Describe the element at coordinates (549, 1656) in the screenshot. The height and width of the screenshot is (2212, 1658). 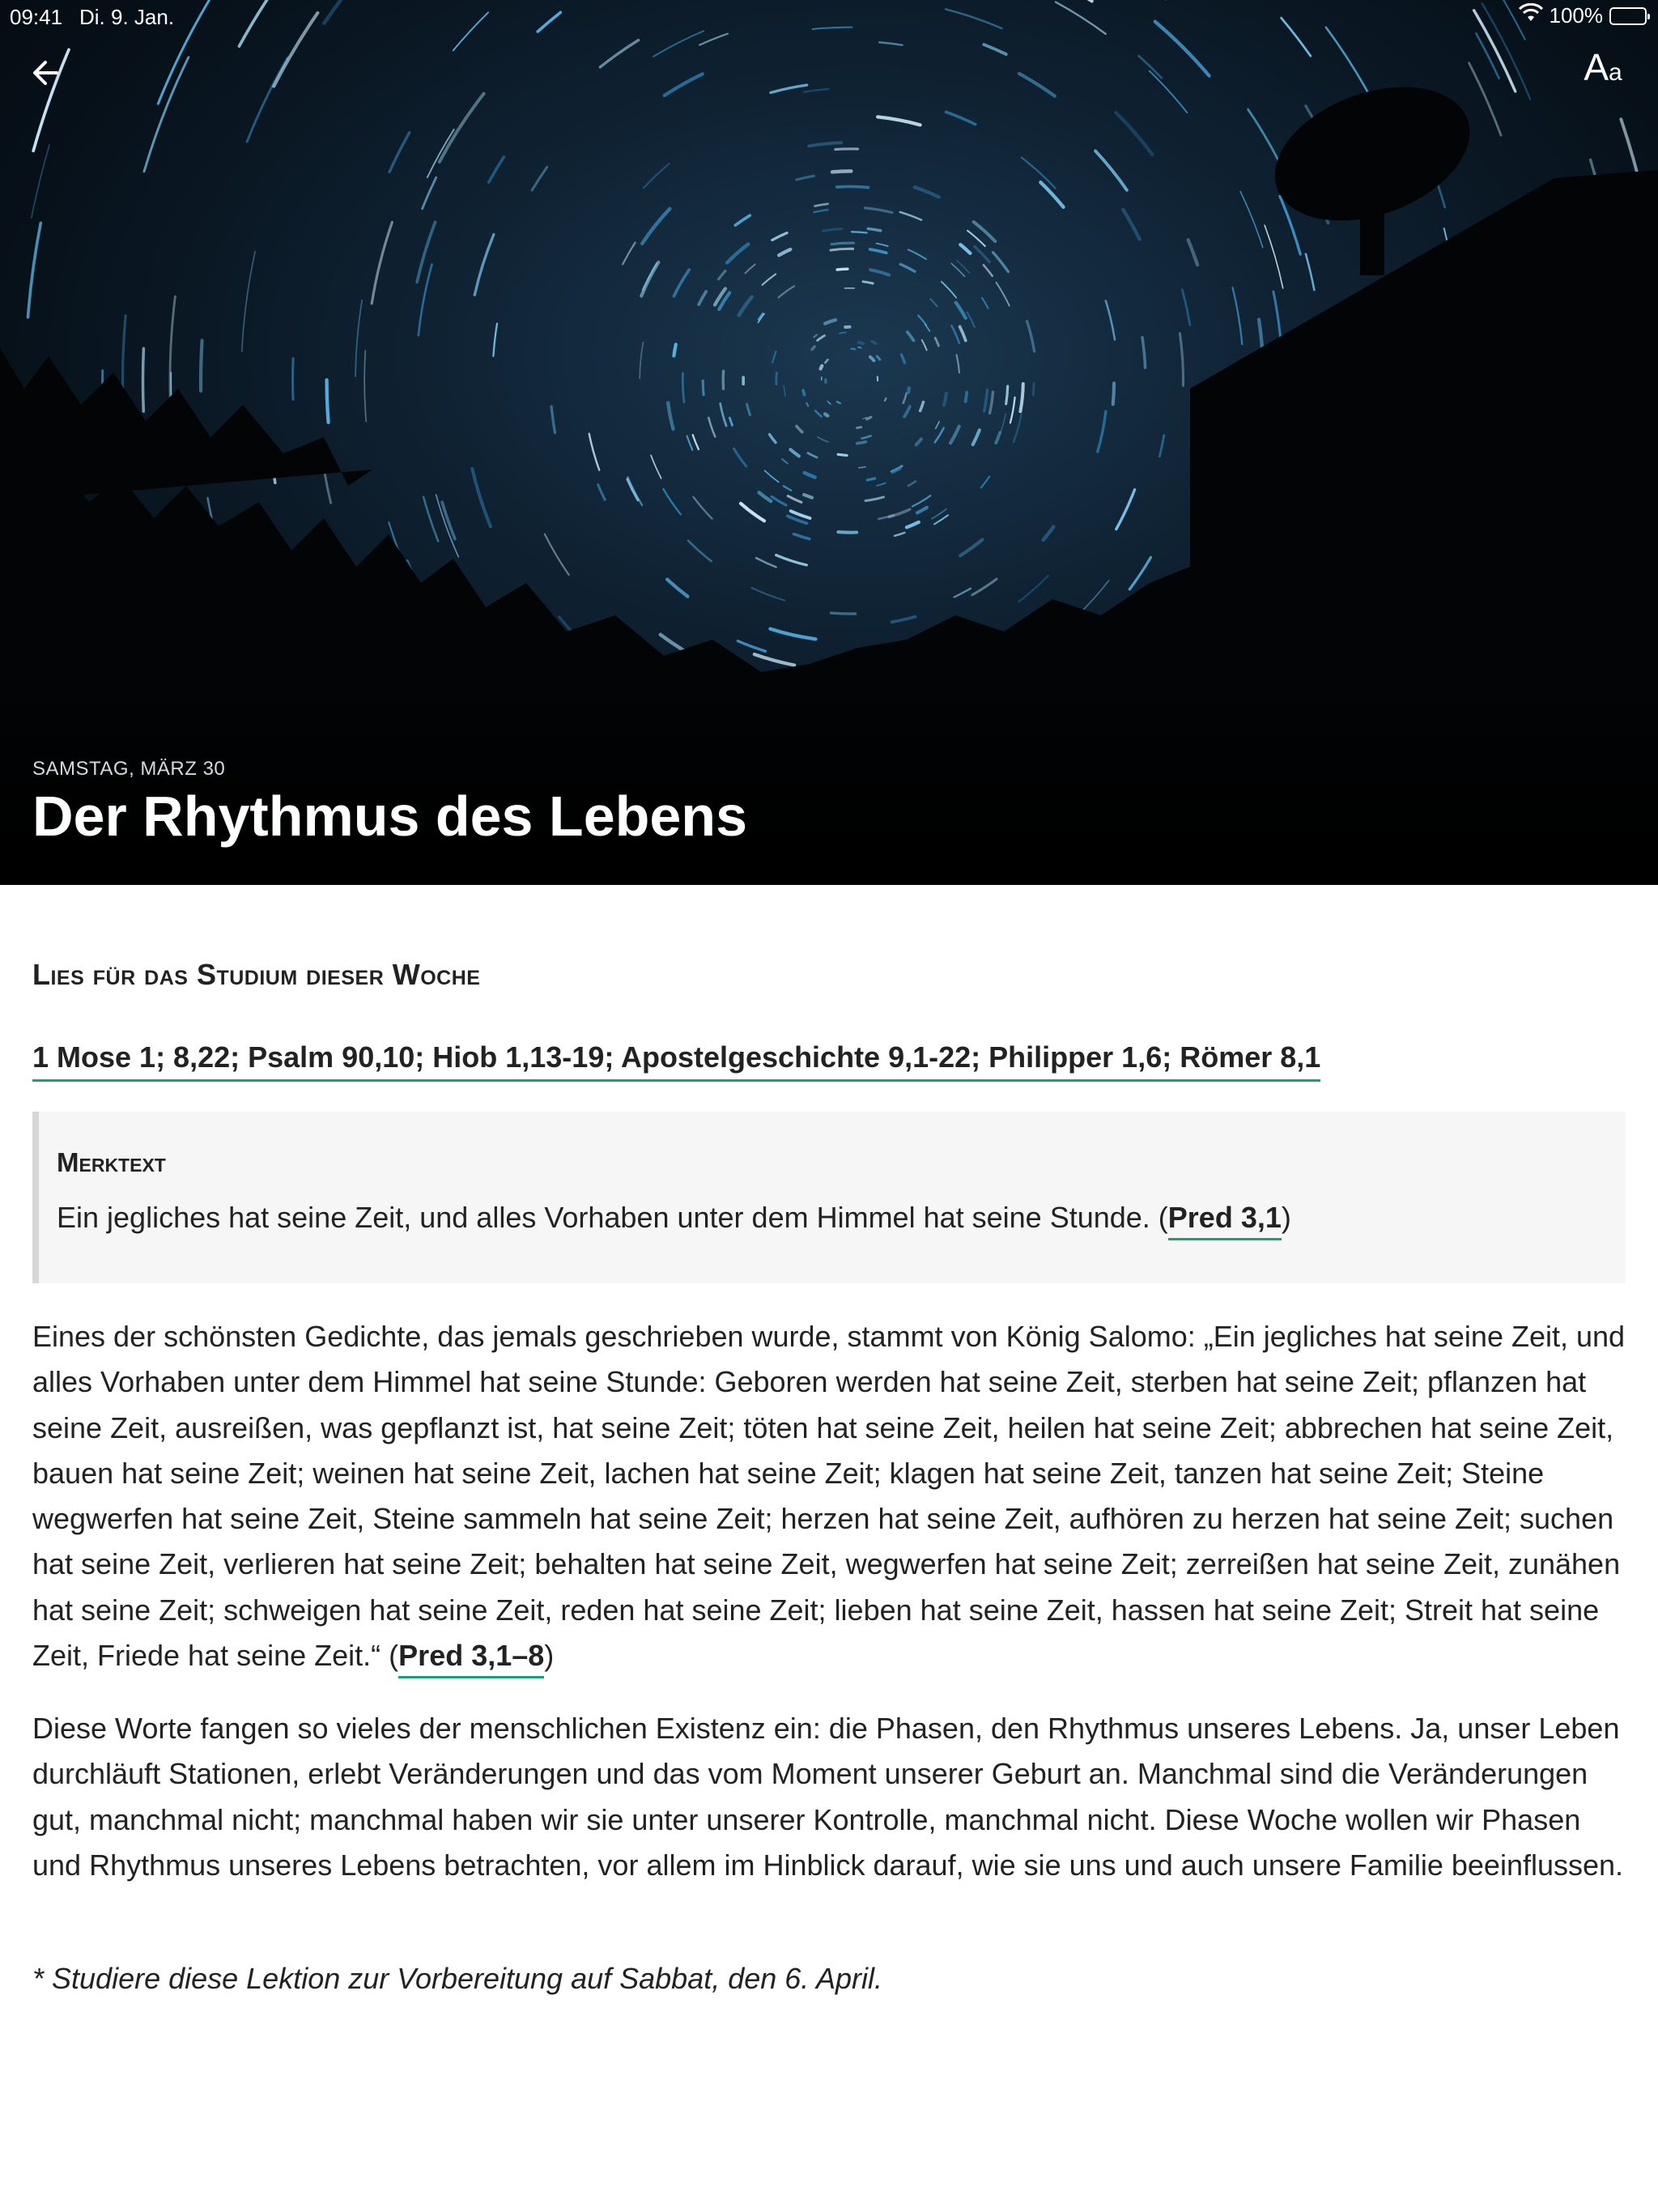
I see `body-paragraph-1-close: )` at that location.